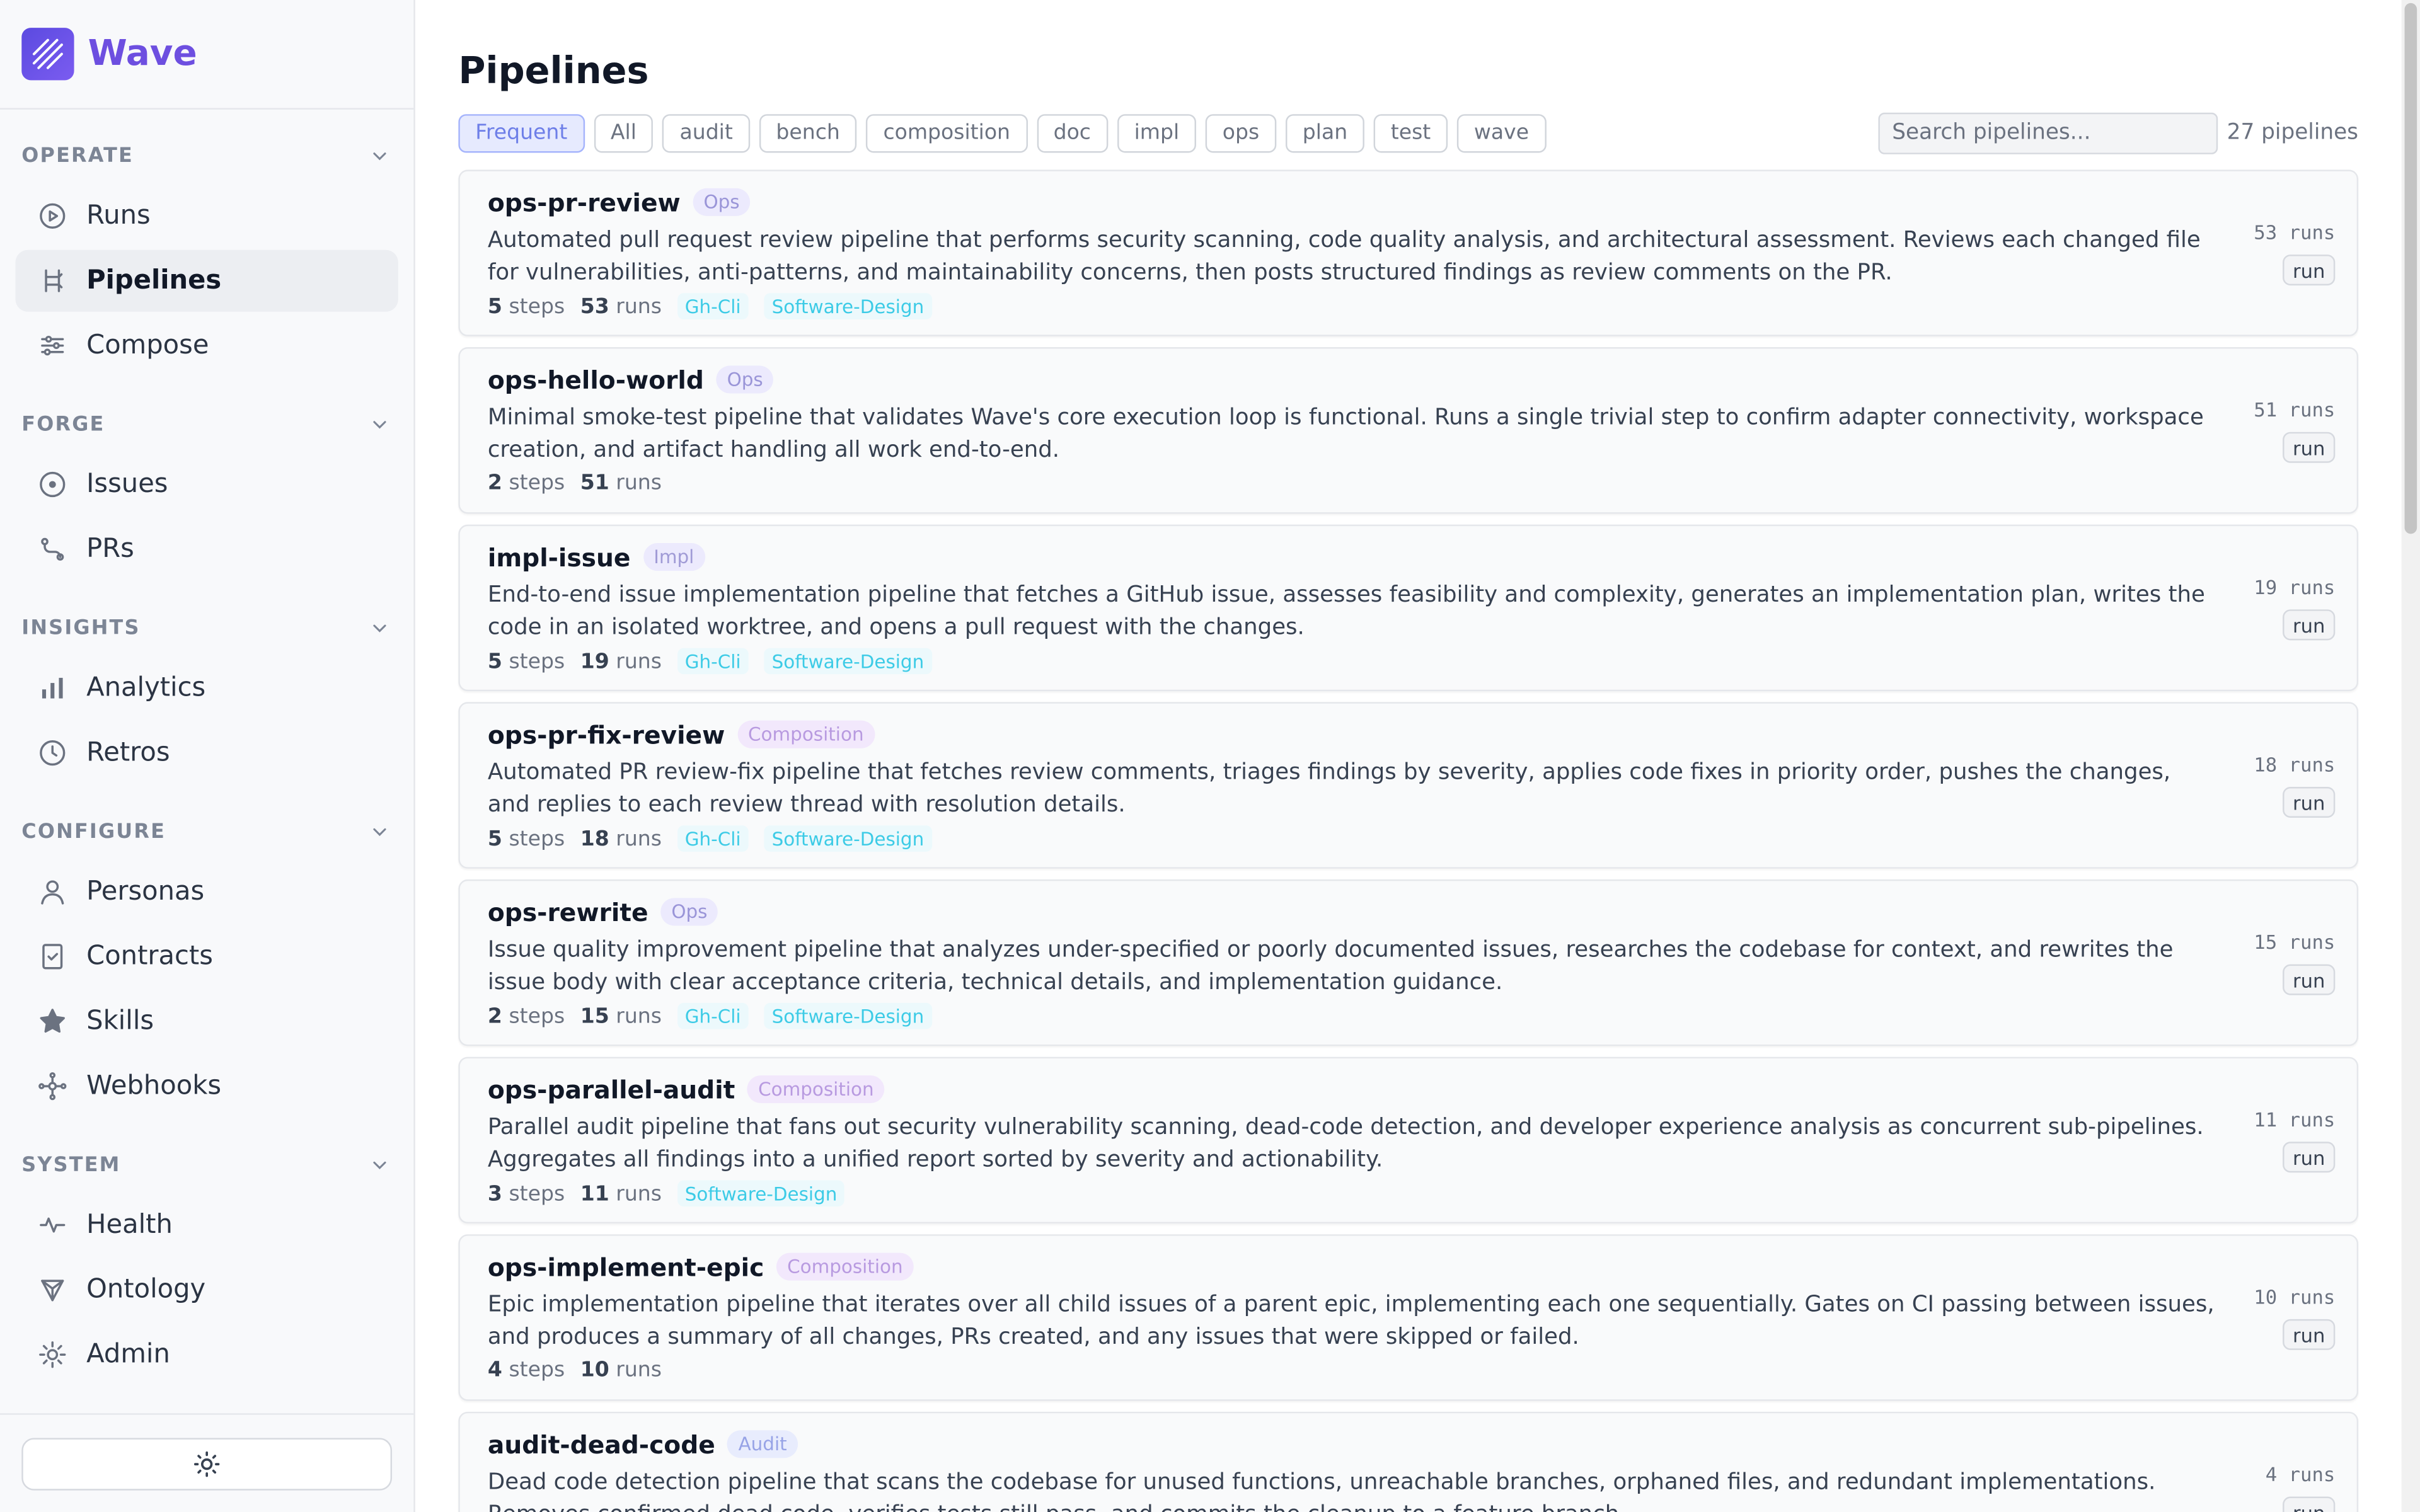  Describe the element at coordinates (154, 281) in the screenshot. I see `sidebar-item-label: Pipelines` at that location.